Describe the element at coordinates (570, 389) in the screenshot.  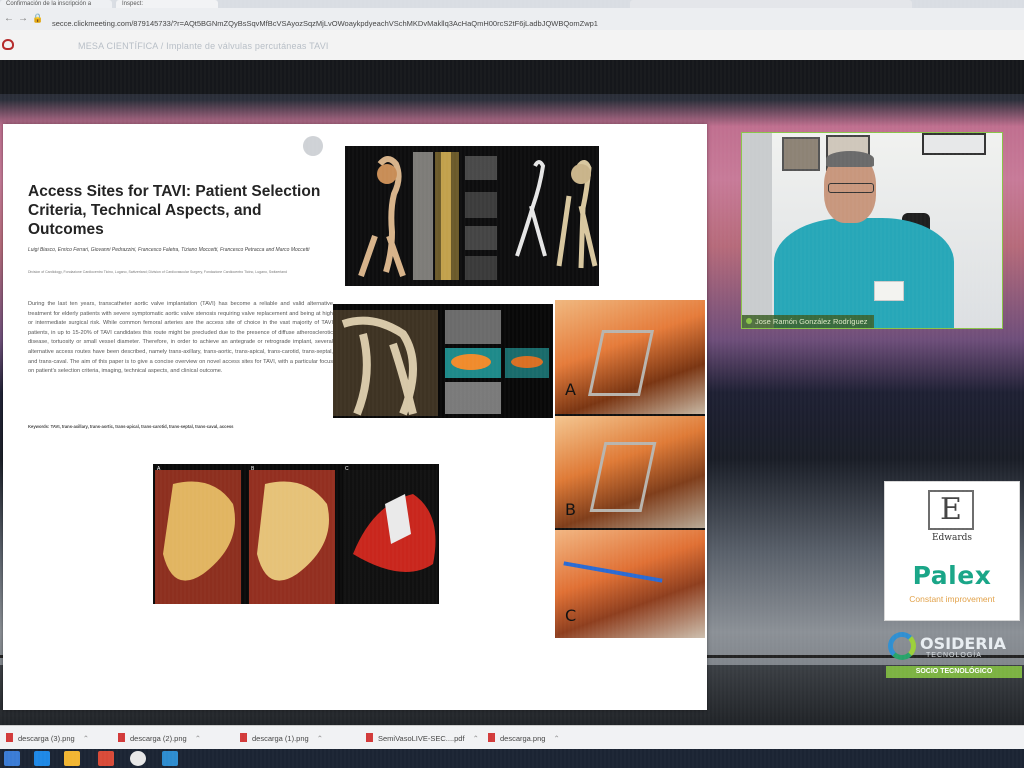
I see `photo-label-a: A` at that location.